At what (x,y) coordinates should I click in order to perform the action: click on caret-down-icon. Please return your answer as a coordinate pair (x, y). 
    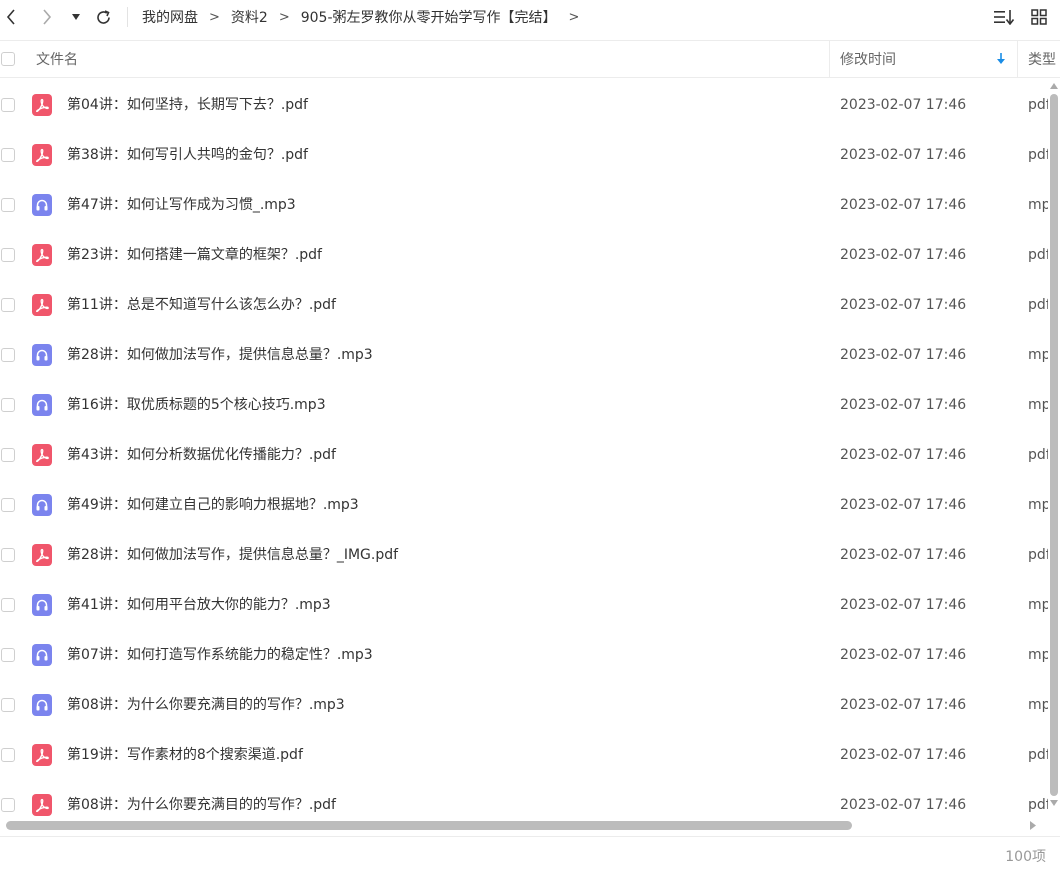
    Looking at the image, I should click on (76, 17).